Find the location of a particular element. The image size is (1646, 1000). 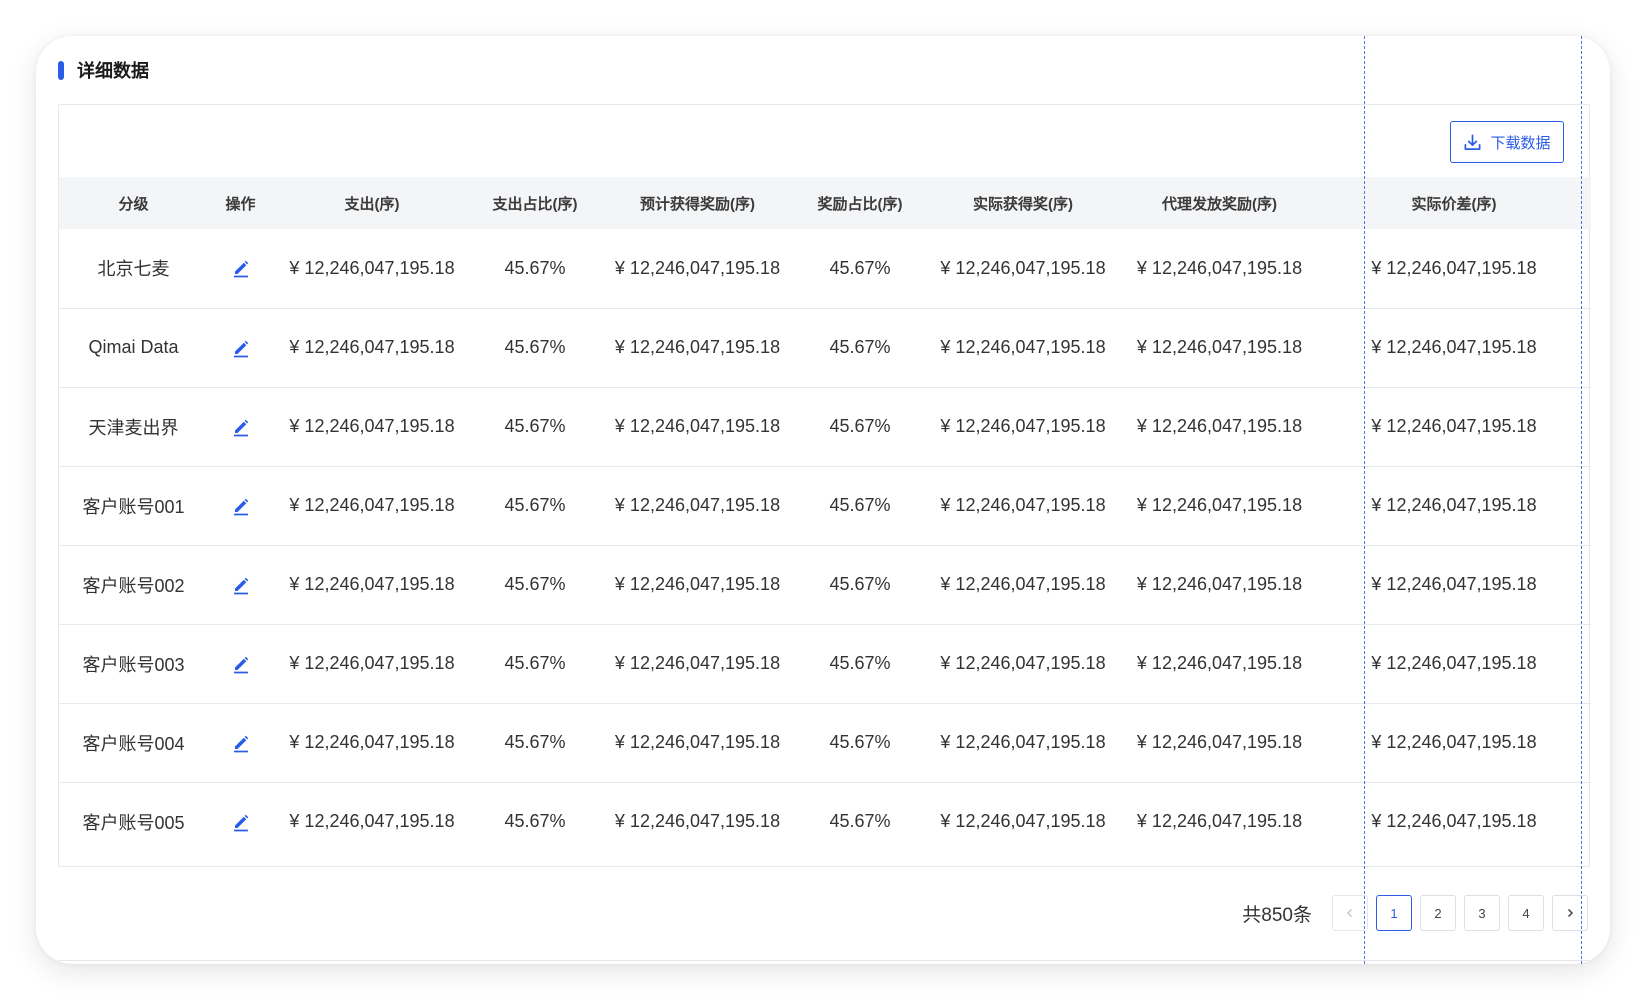

guide-line-left is located at coordinates (1364, 500).